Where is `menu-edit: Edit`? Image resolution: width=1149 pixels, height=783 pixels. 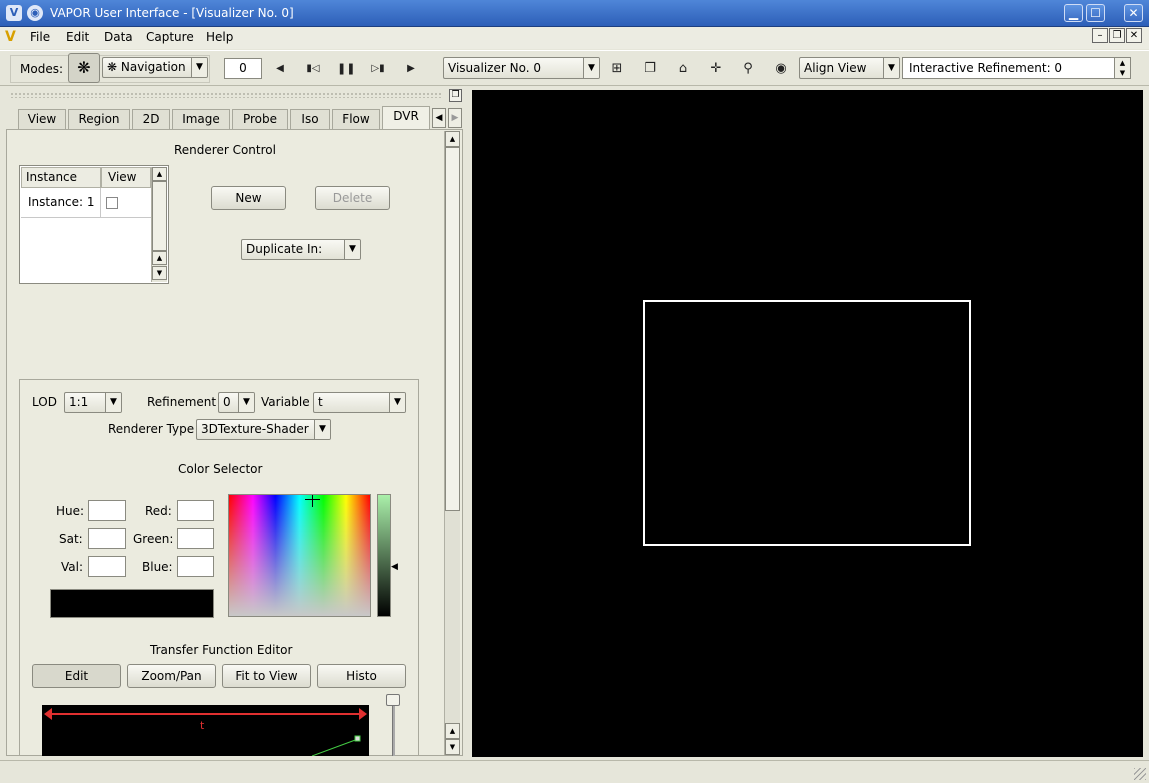
menu-edit: Edit is located at coordinates (77, 37).